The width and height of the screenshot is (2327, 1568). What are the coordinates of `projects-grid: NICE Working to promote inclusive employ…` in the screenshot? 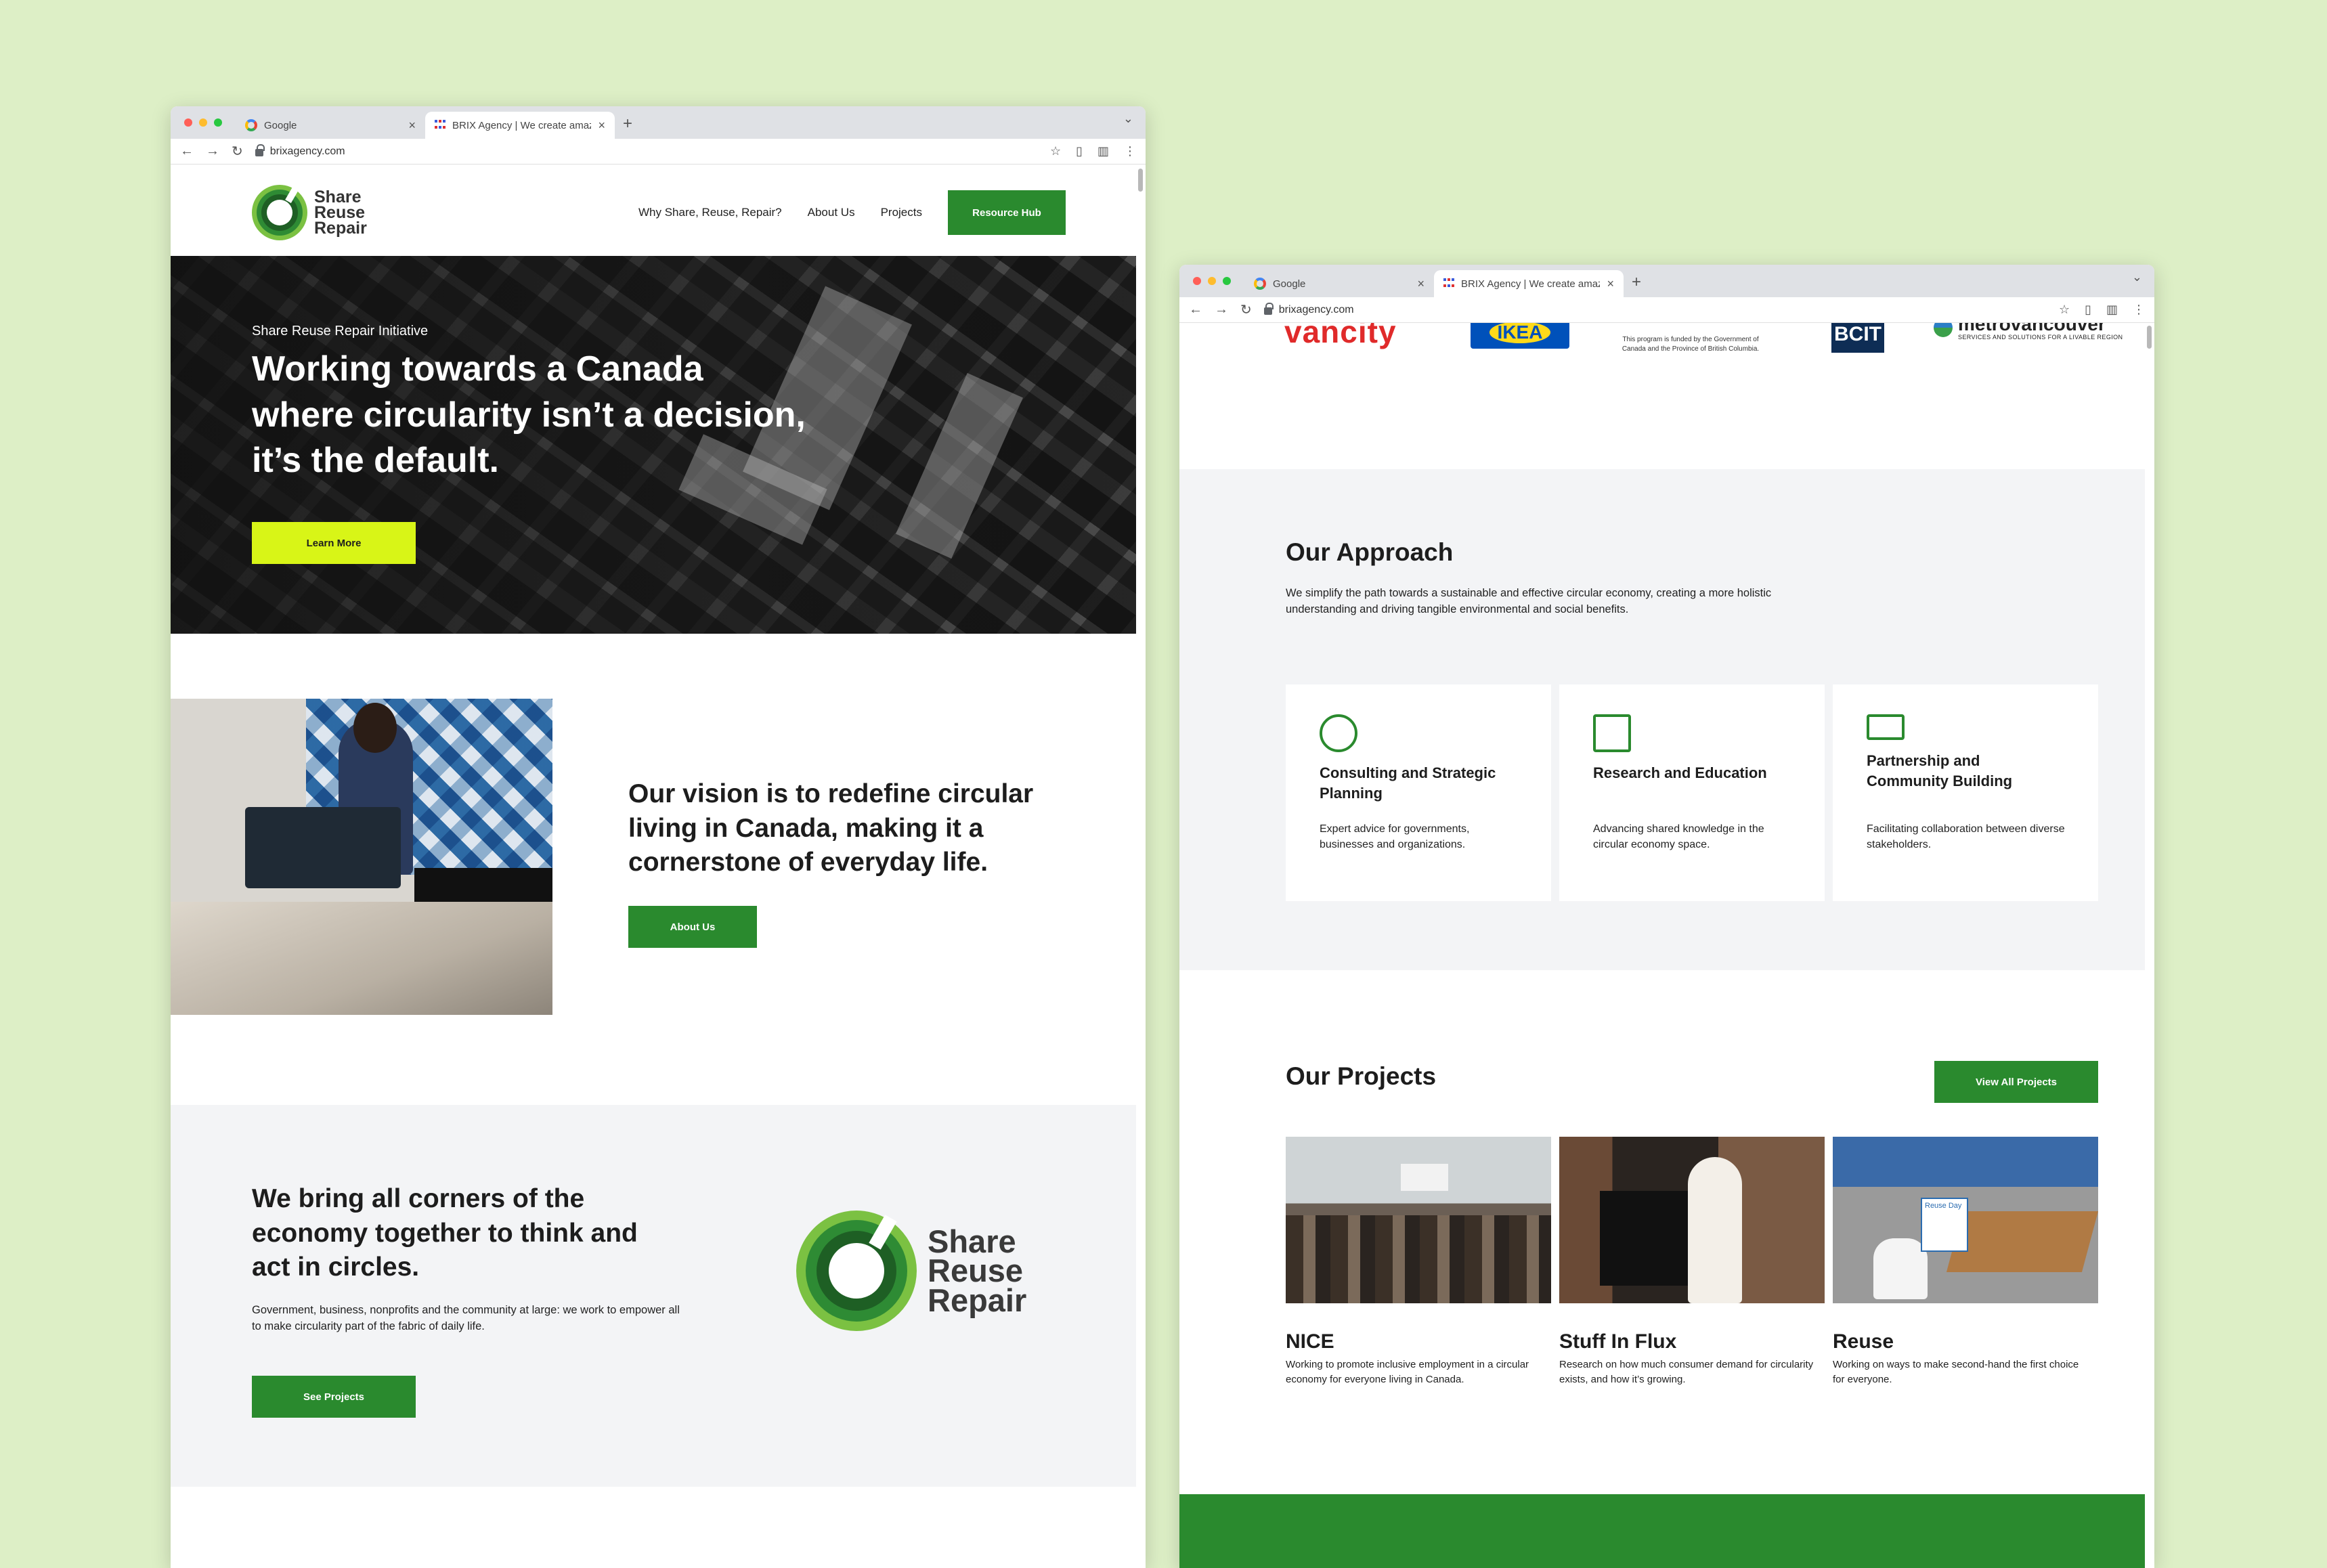 It's located at (1692, 1262).